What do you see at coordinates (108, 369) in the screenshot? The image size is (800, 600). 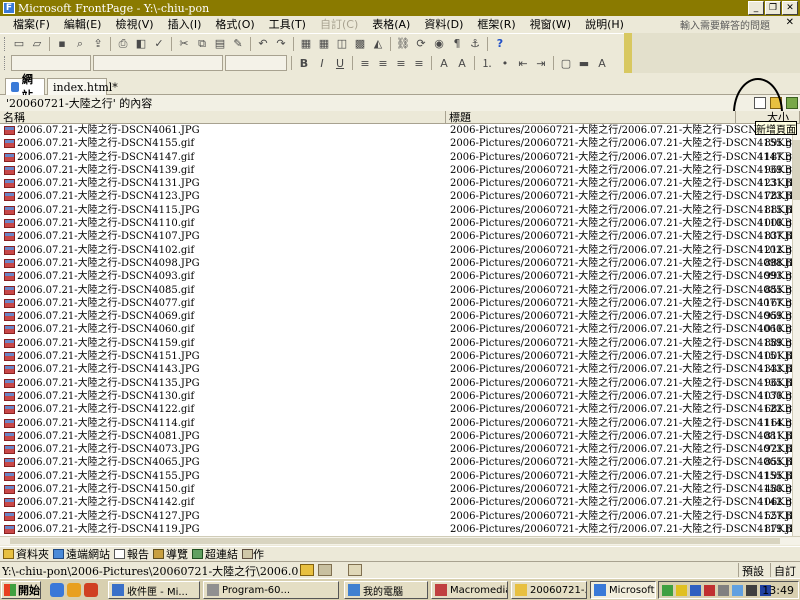 I see `file-name: 2006.07.21-大陸之行-DSCN4143.JPG` at bounding box center [108, 369].